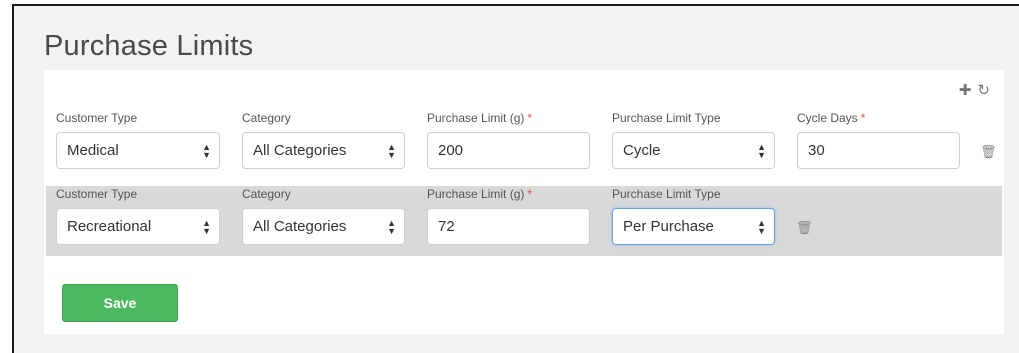 The image size is (1019, 353). I want to click on customer-type-field: Customer Type Recreational ▲ ▼, so click(138, 215).